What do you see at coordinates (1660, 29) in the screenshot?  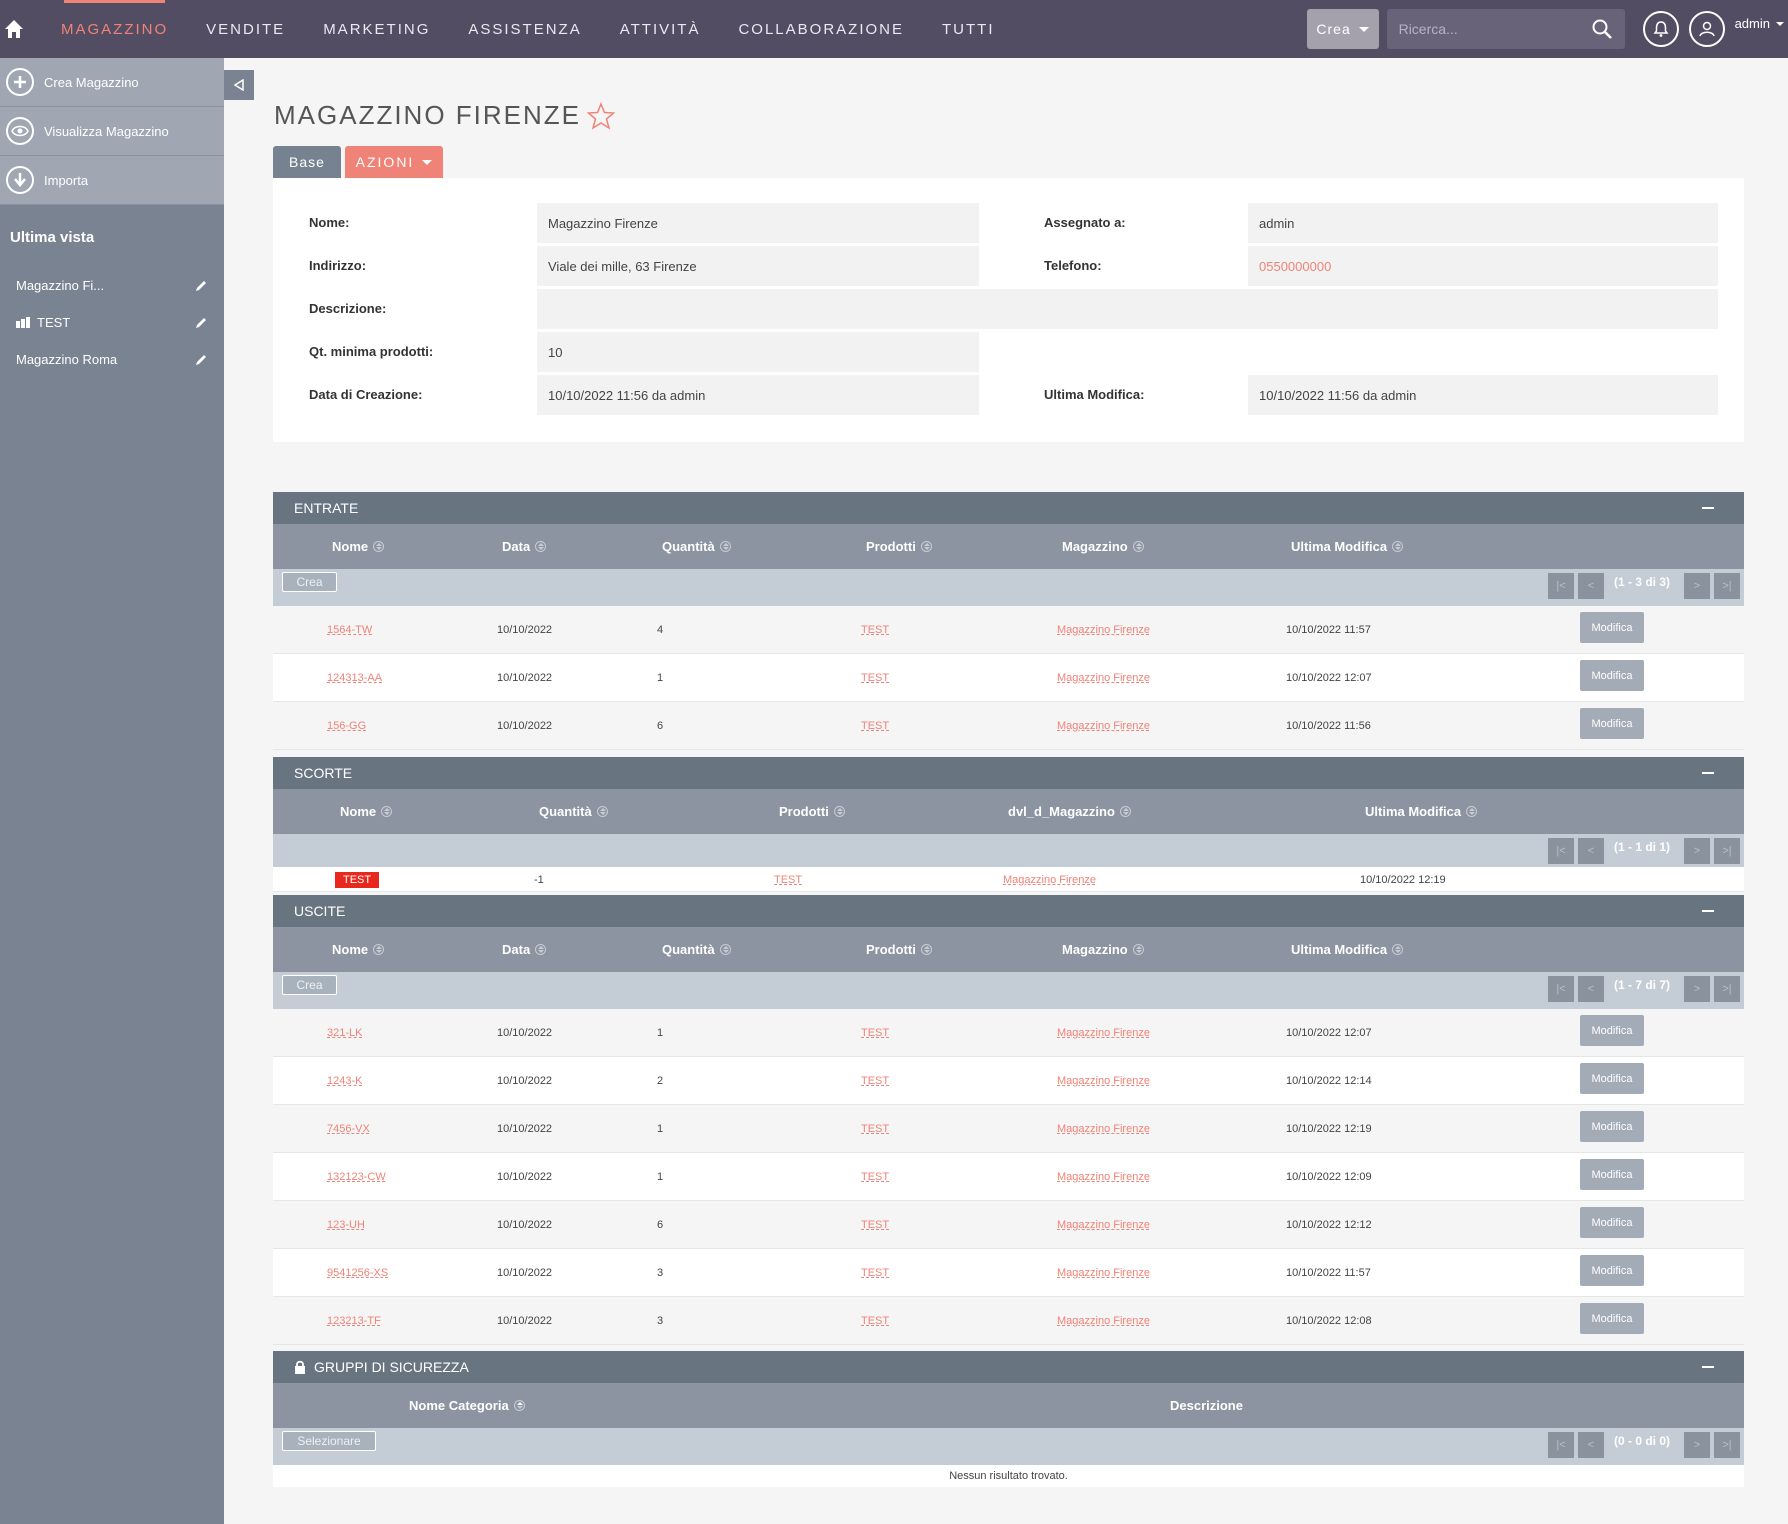 I see `notifications-bell-icon` at bounding box center [1660, 29].